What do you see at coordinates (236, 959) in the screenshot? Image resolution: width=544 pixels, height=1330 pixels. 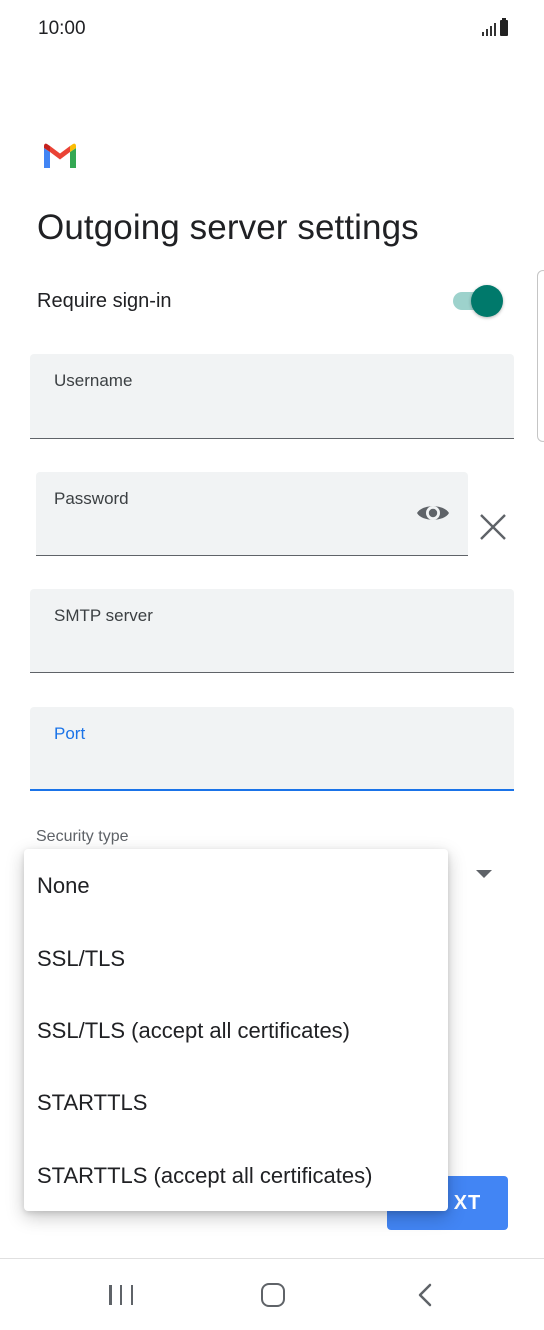 I see `menu-item-ssl-tls: SSL/TLS` at bounding box center [236, 959].